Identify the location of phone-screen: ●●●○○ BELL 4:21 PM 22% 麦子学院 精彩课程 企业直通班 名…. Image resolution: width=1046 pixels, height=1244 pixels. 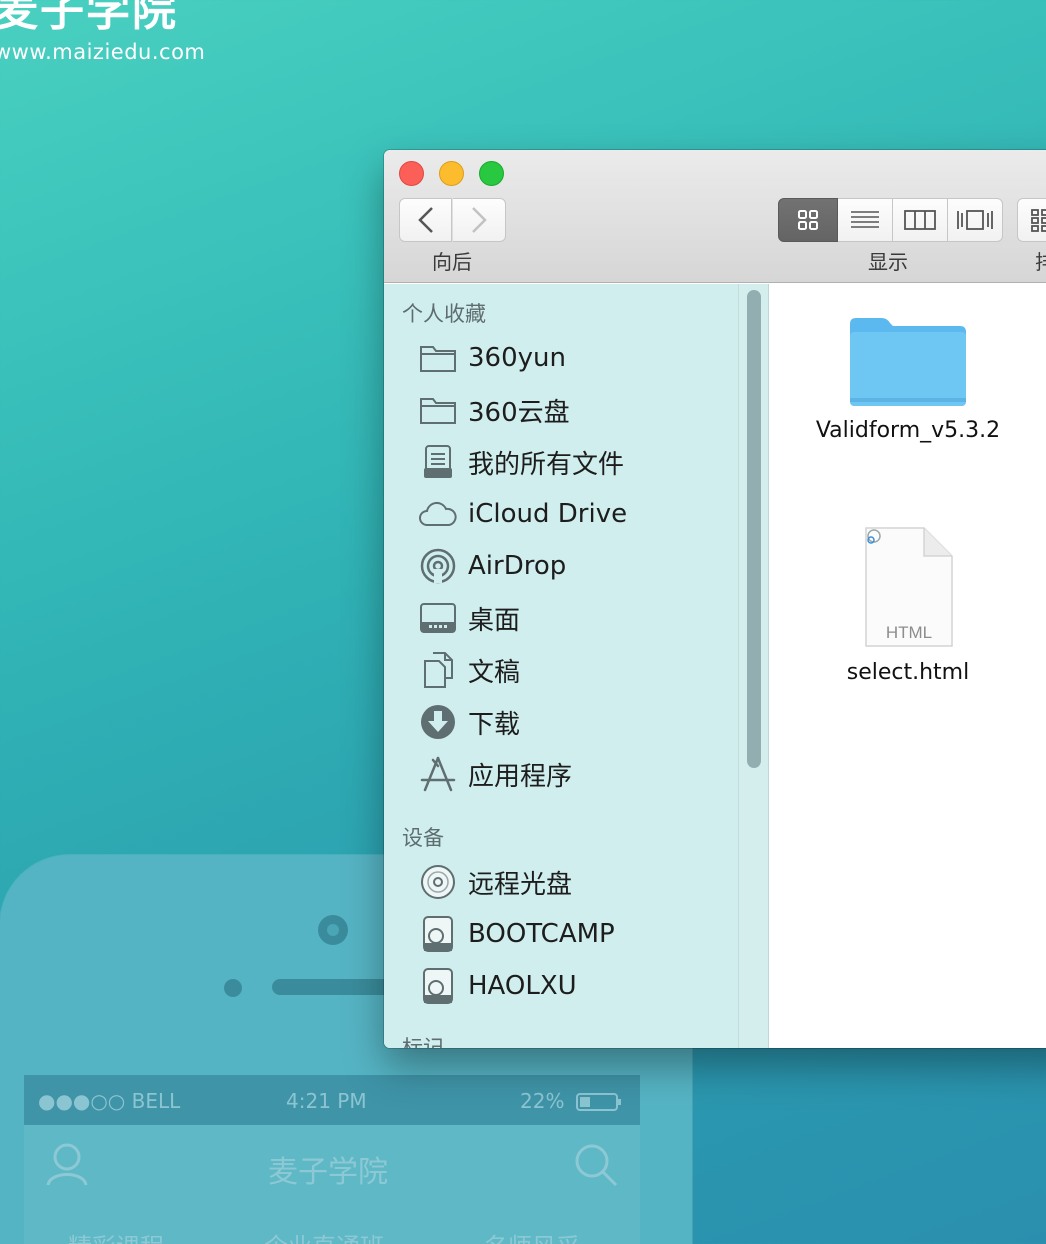
(332, 1159).